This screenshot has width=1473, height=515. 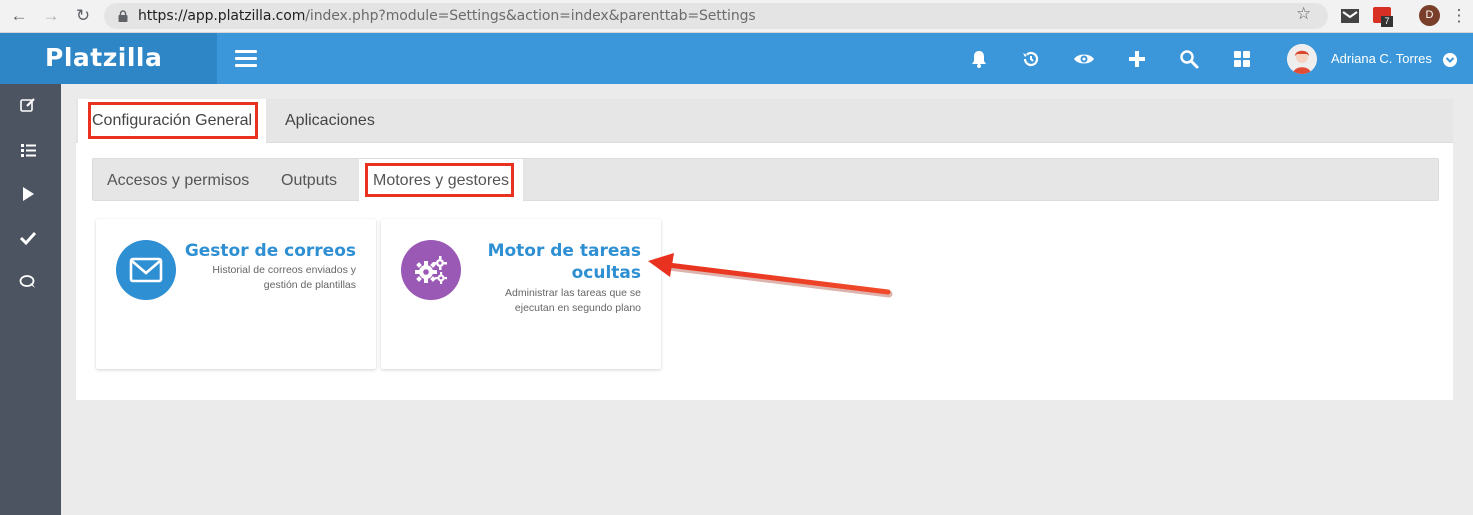 I want to click on card-title-line: Motor de tareas, so click(x=564, y=251).